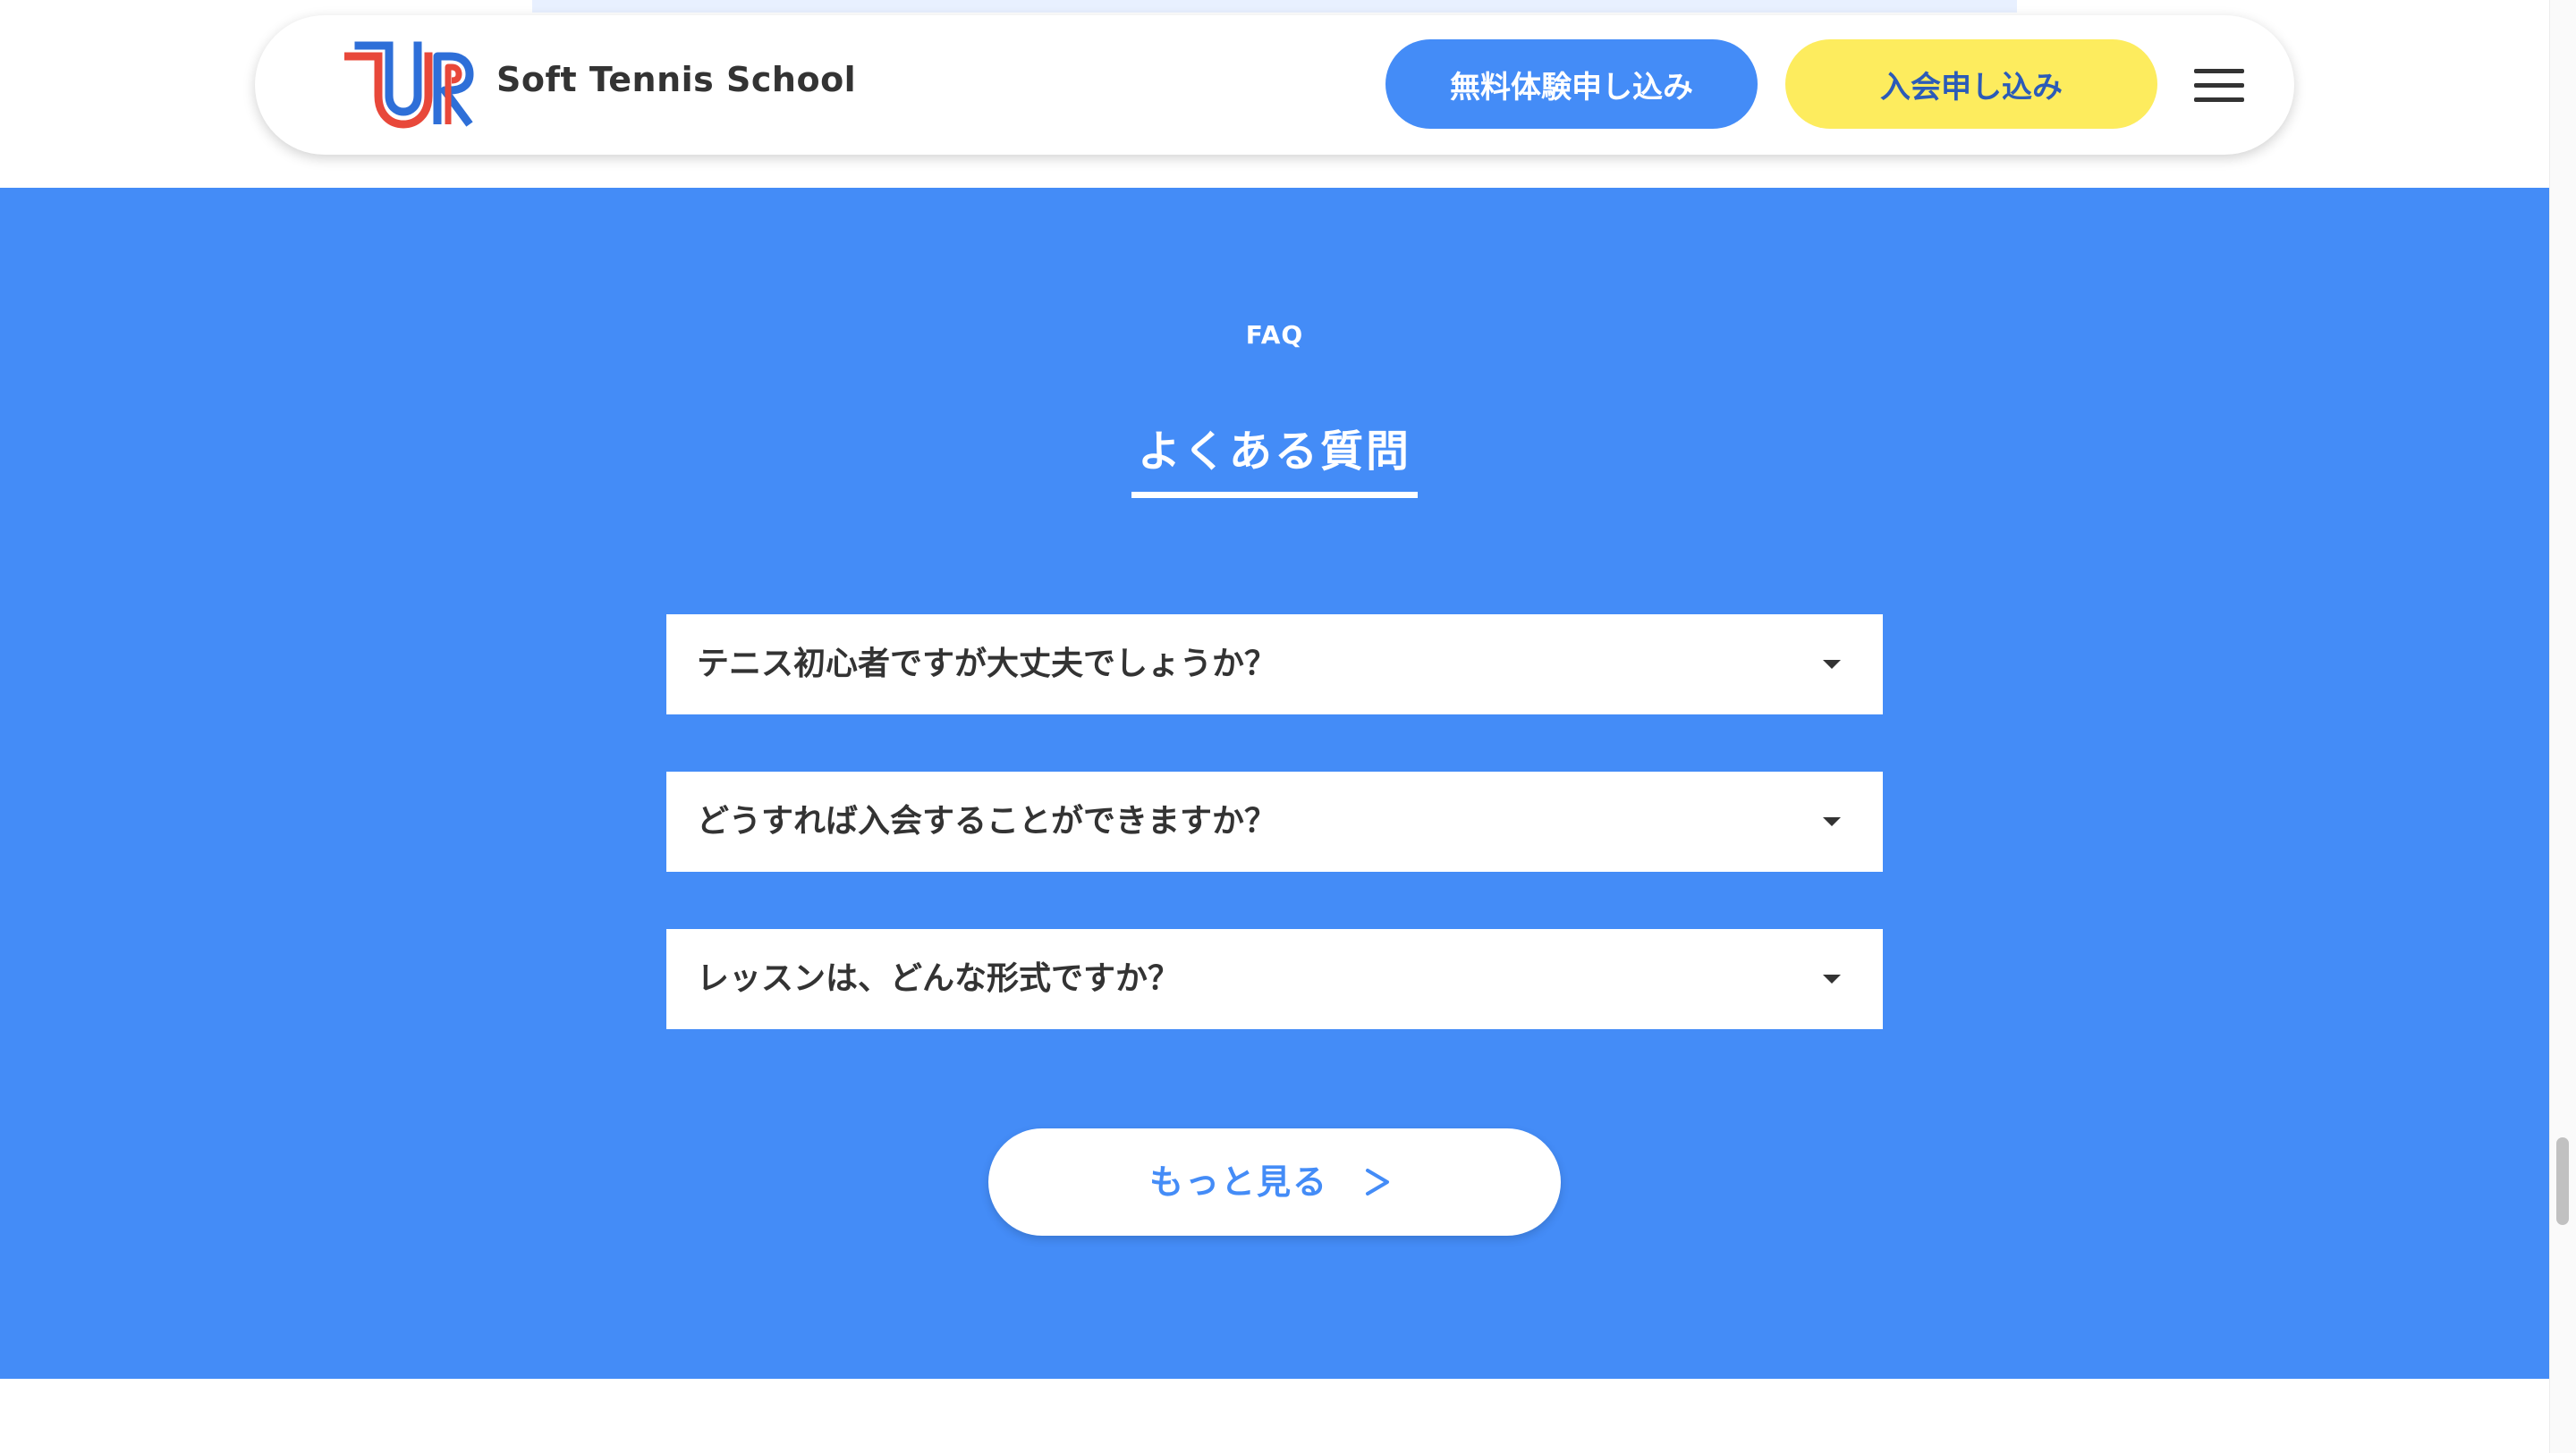 The image size is (2576, 1453). I want to click on scrollbar-thumb, so click(2562, 1181).